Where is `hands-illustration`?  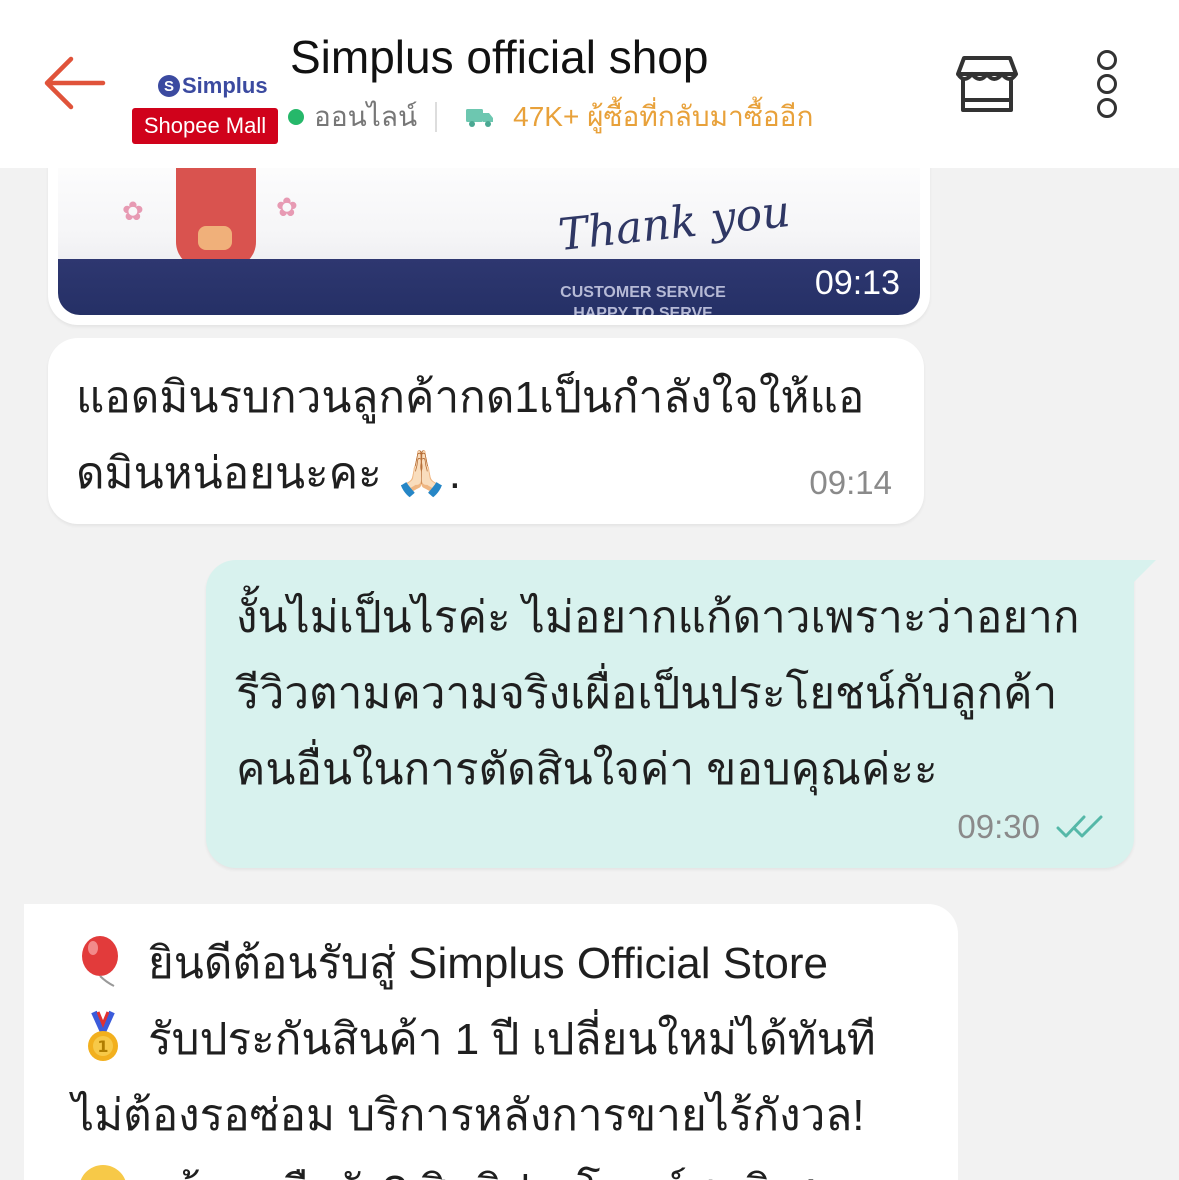
hands-illustration is located at coordinates (215, 238).